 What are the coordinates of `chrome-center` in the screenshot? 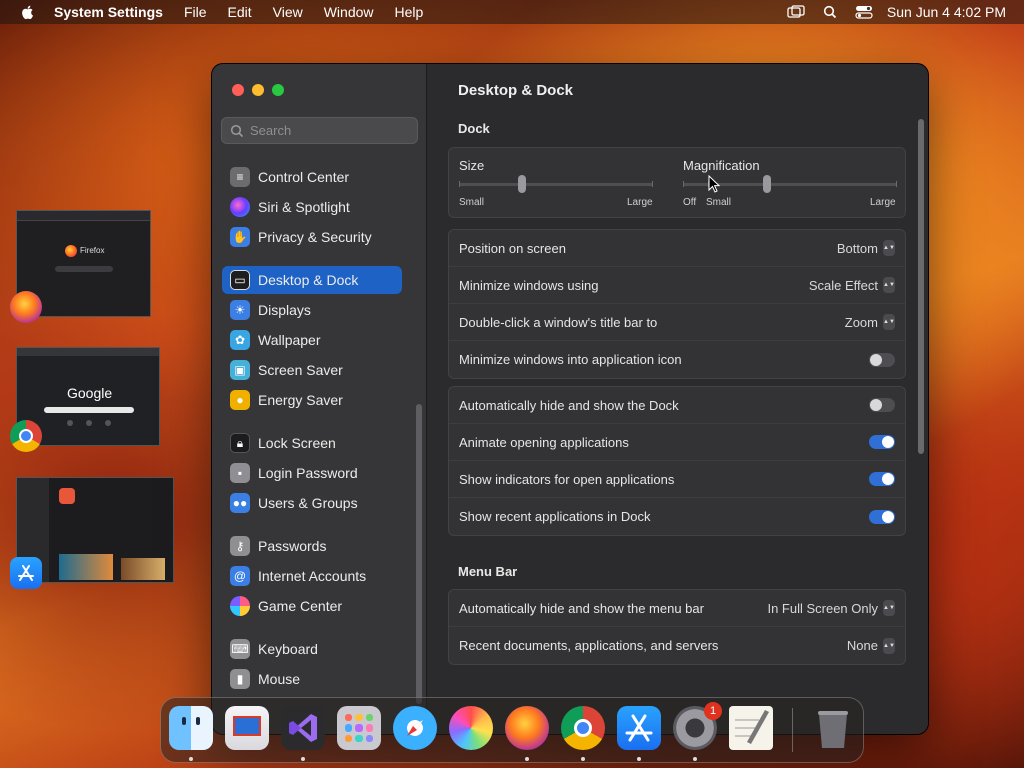 It's located at (26, 436).